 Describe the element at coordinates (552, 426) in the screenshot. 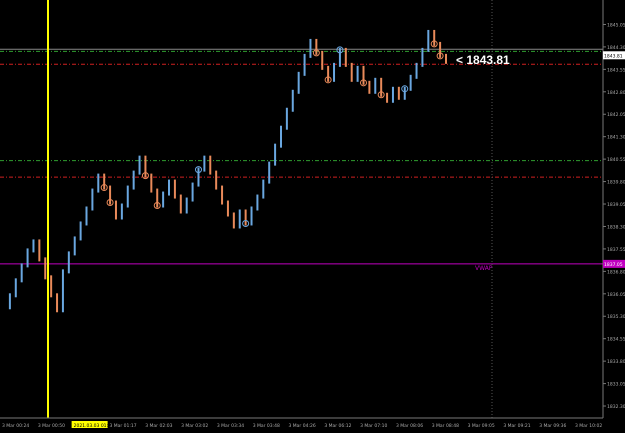

I see `x-tick-label: 3 Mar 09:36` at that location.